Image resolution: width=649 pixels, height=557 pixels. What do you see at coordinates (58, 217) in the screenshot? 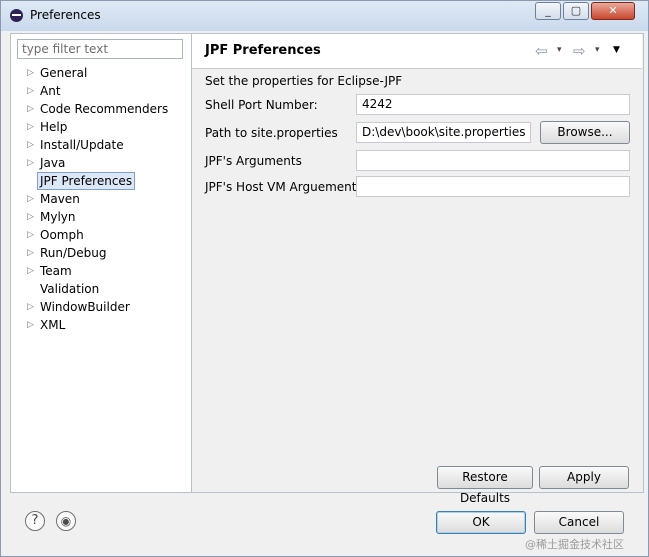
I see `tree-item-label: Mylyn` at bounding box center [58, 217].